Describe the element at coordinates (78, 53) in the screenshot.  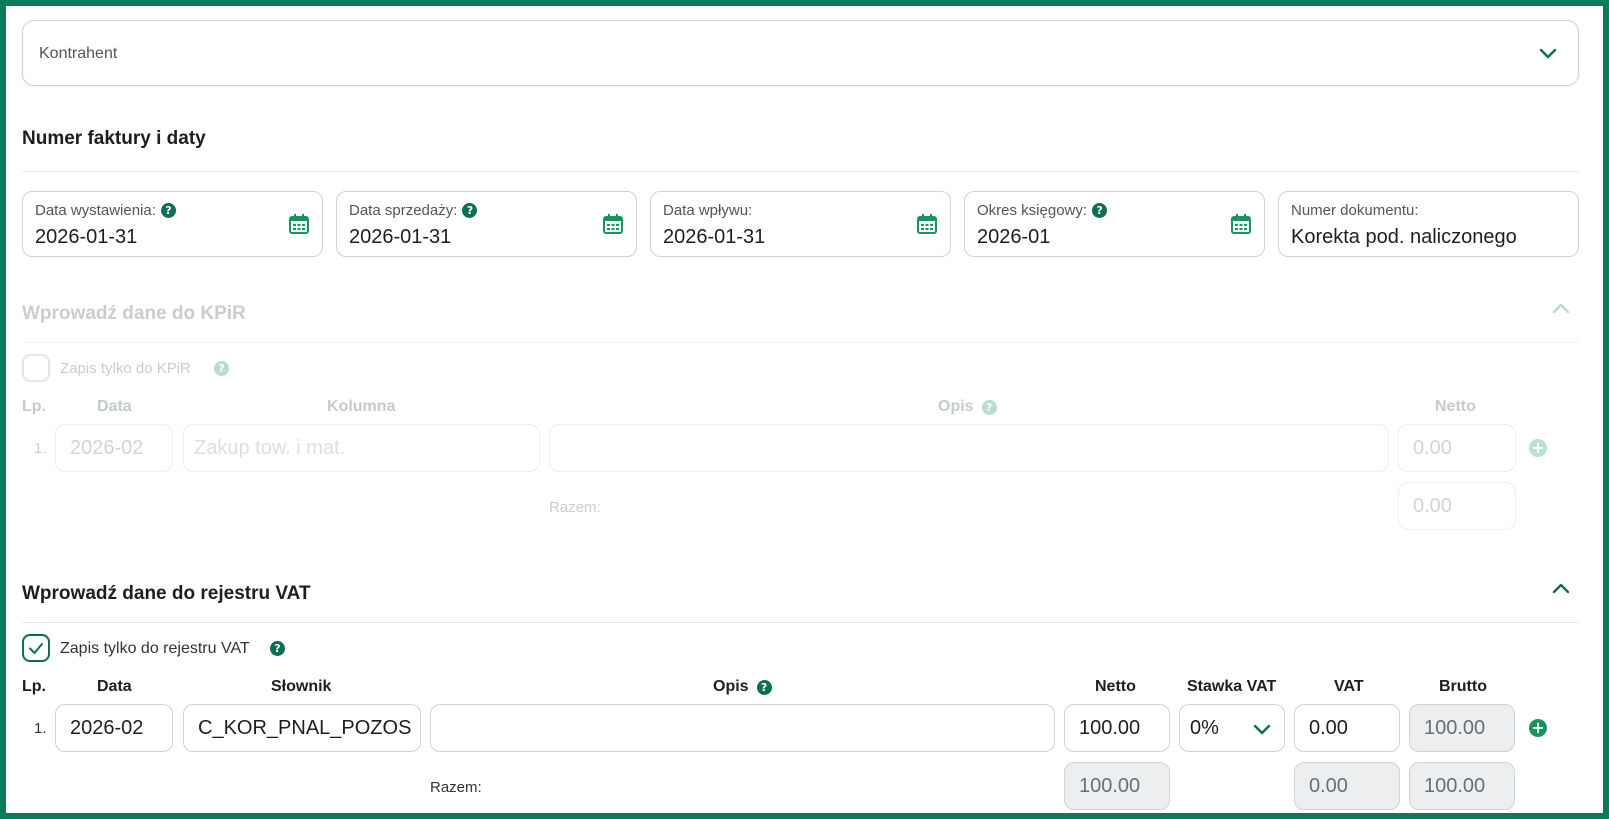
I see `kontrahent-label: Kontrahent` at that location.